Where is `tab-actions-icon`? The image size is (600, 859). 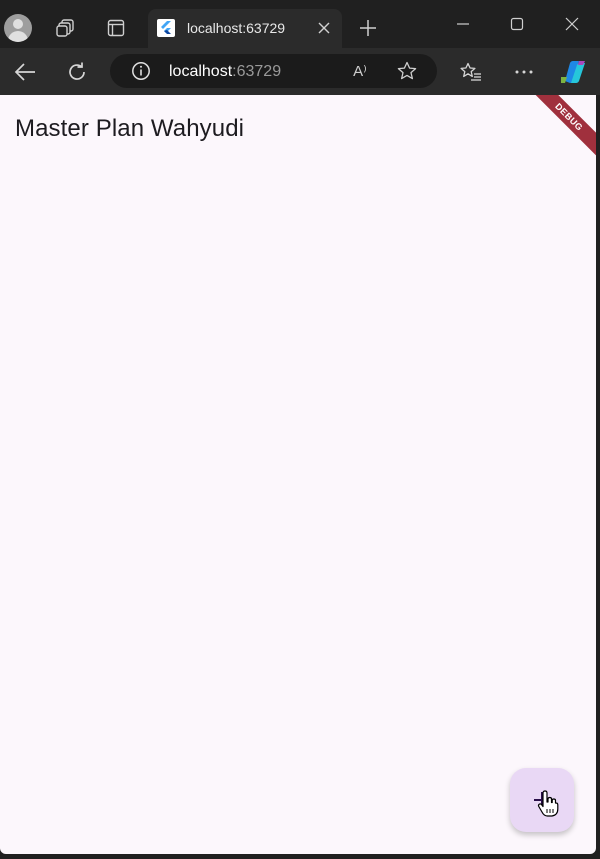 tab-actions-icon is located at coordinates (116, 28).